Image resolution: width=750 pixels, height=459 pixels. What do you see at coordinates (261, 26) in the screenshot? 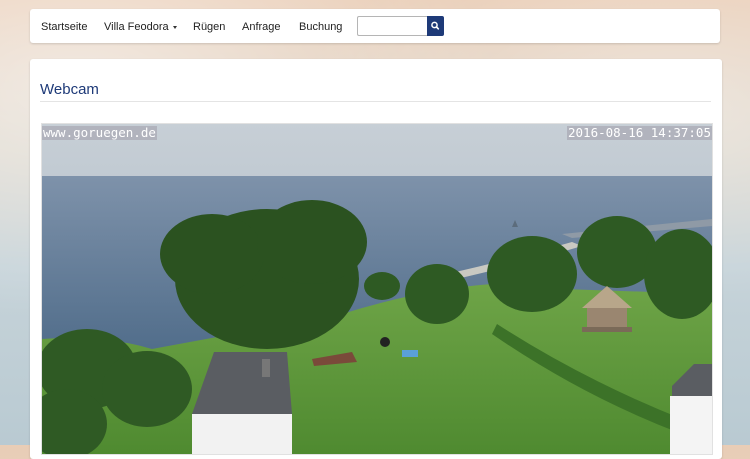
I see `nav-item-anfrage: Anfrage` at bounding box center [261, 26].